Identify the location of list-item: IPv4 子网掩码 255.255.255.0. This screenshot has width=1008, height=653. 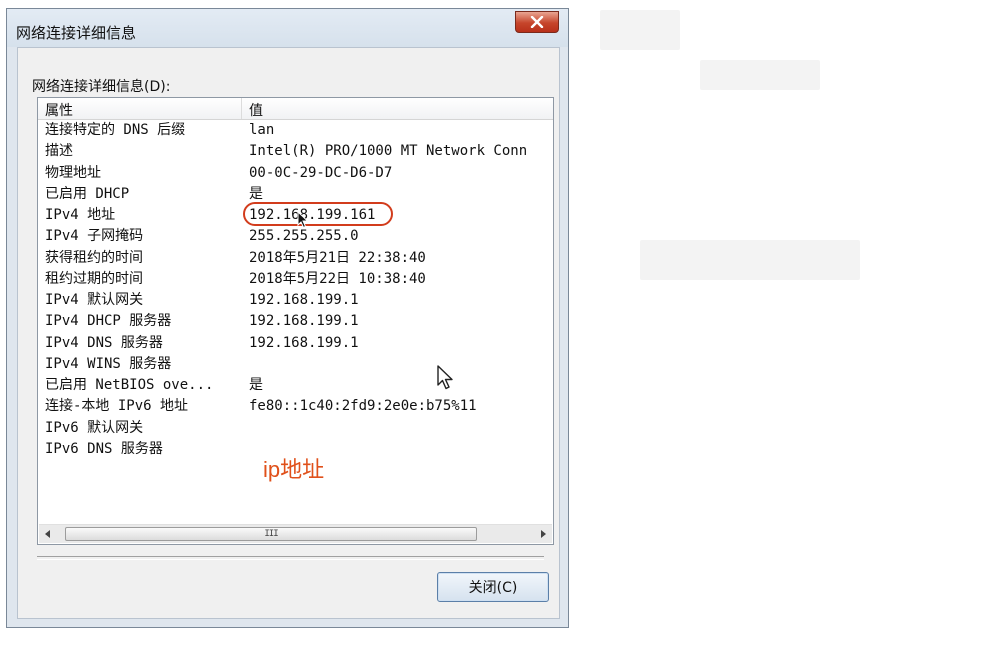
(295, 236).